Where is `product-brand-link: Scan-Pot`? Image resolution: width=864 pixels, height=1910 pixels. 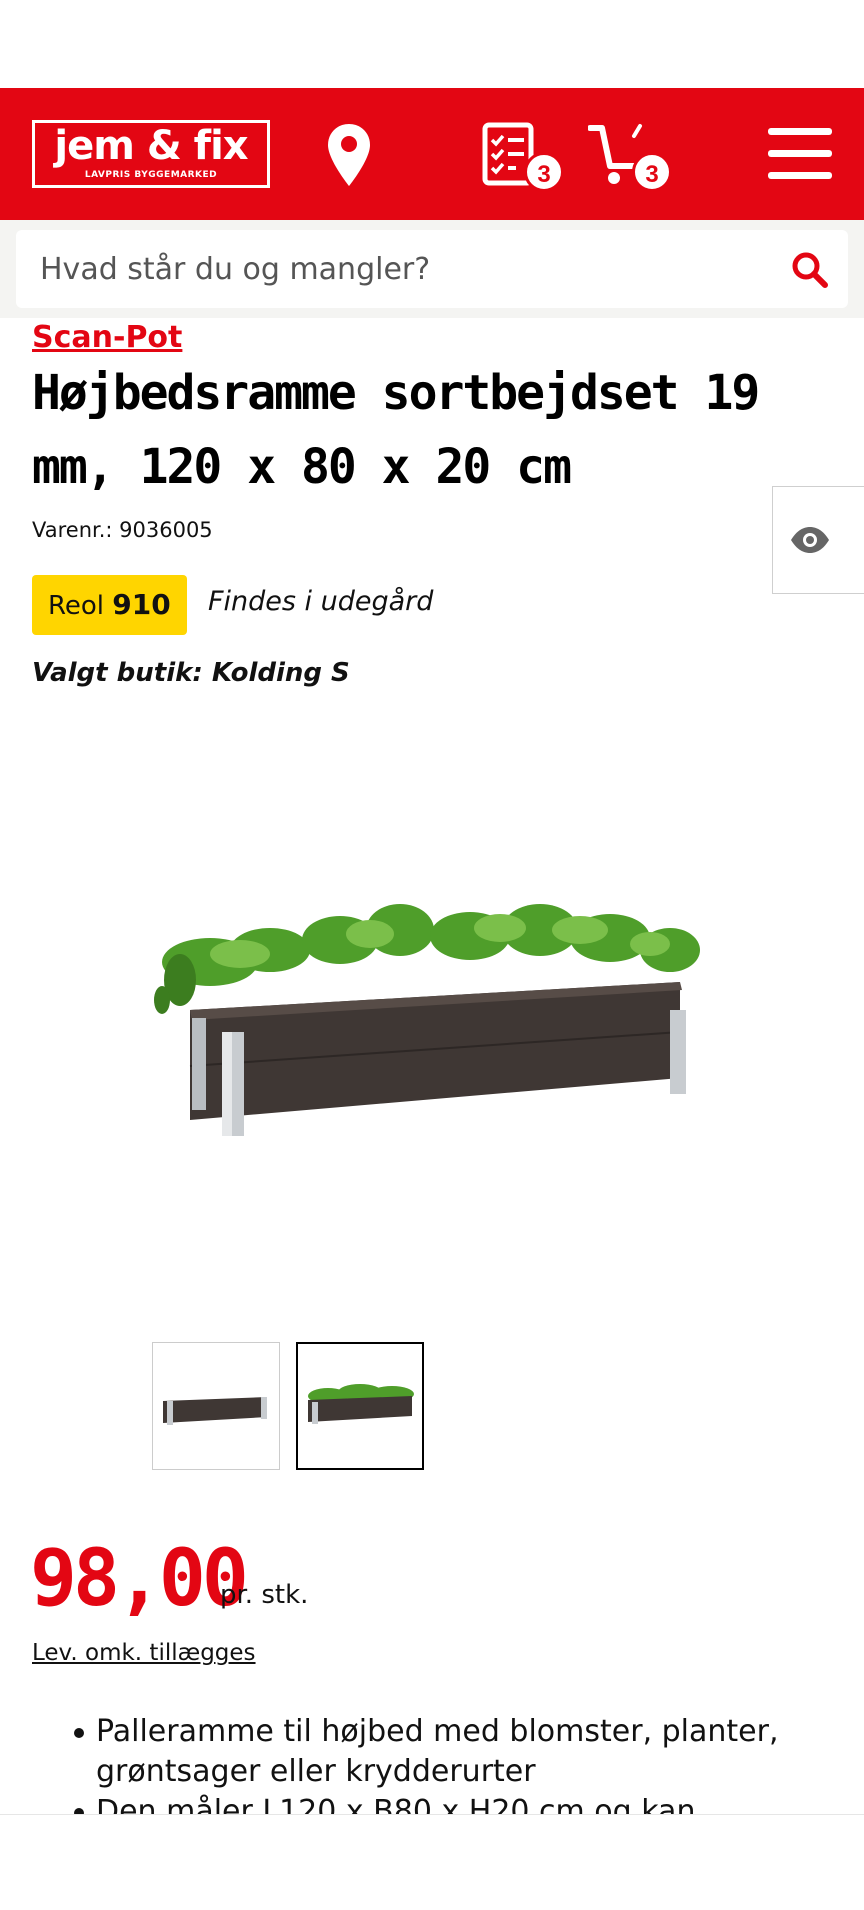 product-brand-link: Scan-Pot is located at coordinates (107, 337).